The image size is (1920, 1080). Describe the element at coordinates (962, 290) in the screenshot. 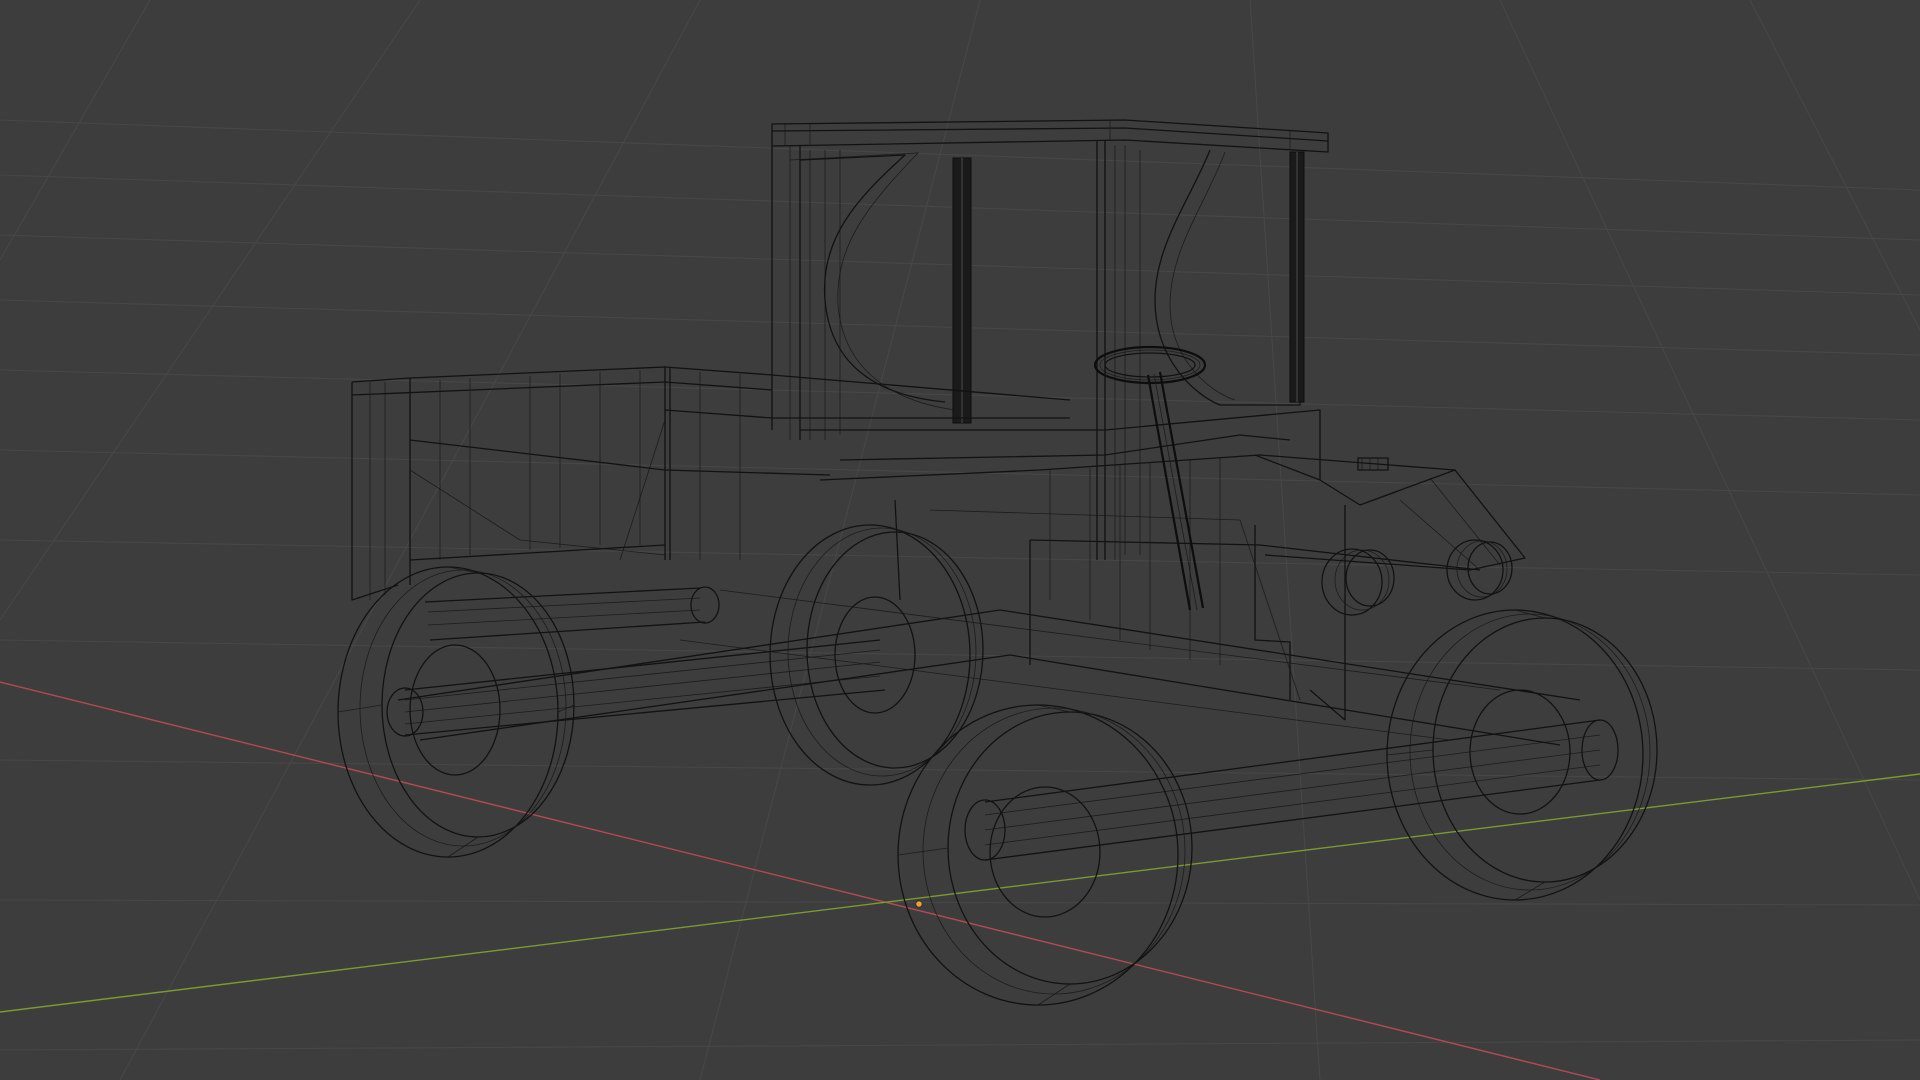

I see `roof-post-front` at that location.